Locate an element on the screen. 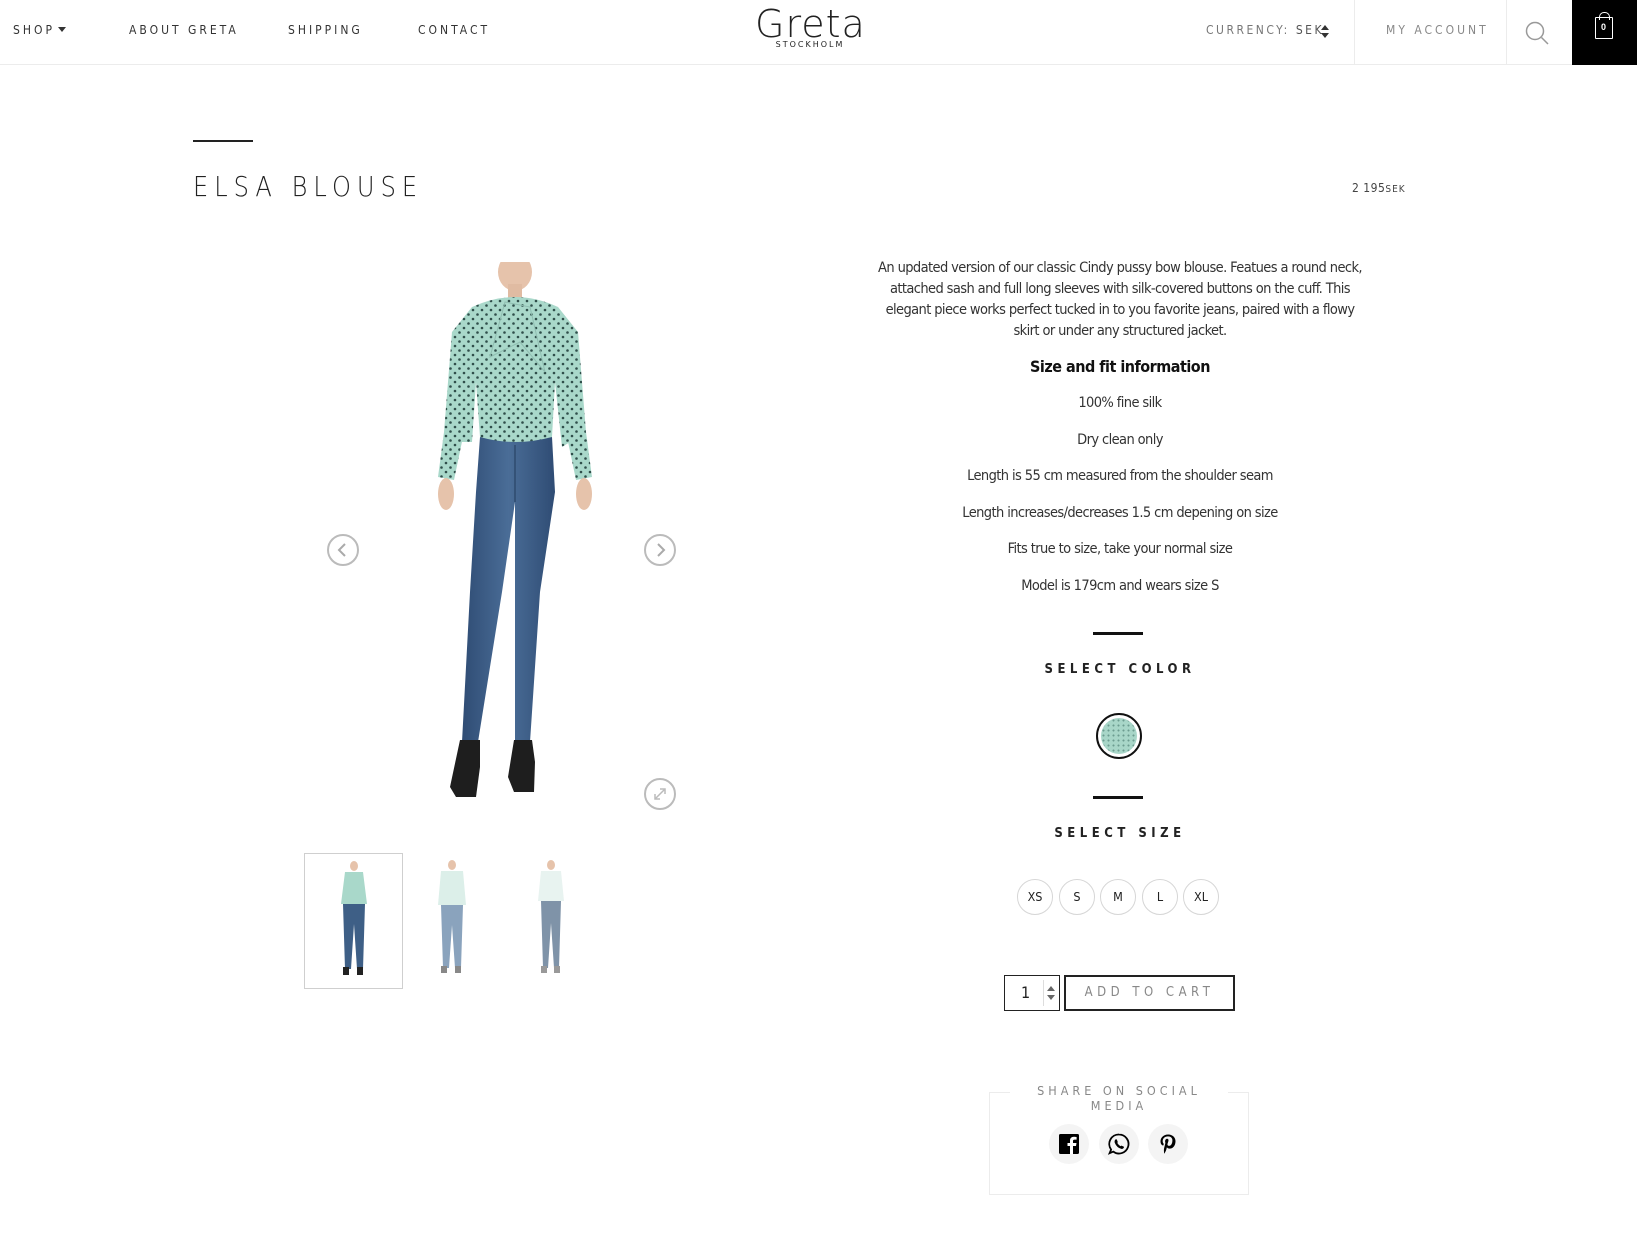 The height and width of the screenshot is (1246, 1637). product-price: 2 195SEK is located at coordinates (1379, 188).